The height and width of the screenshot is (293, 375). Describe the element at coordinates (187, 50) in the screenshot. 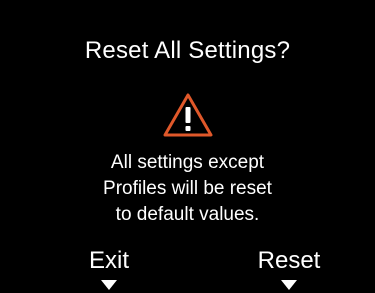

I see `dialog-title: Reset All Settings?` at that location.